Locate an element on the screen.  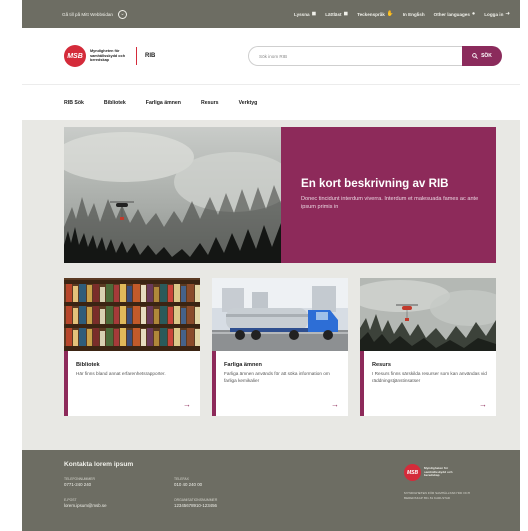
footer-phone-label: TELEFONNUMMER is located at coordinates (79, 479).